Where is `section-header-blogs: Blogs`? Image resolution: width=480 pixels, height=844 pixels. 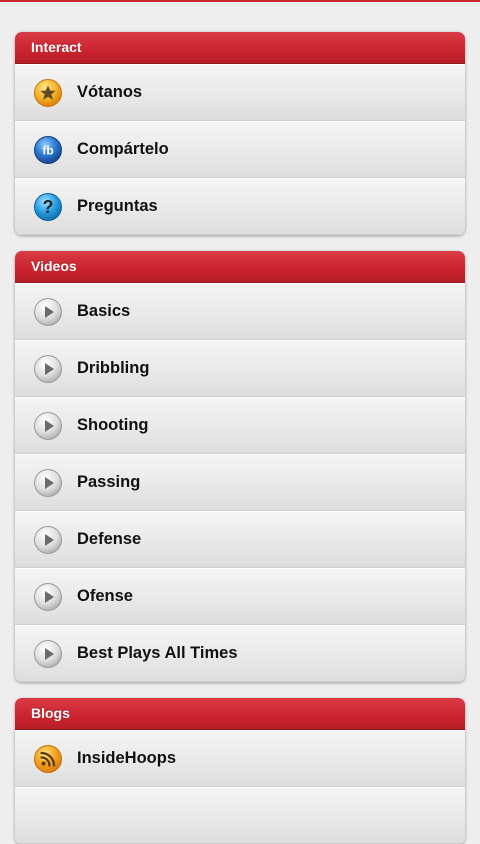 section-header-blogs: Blogs is located at coordinates (240, 714).